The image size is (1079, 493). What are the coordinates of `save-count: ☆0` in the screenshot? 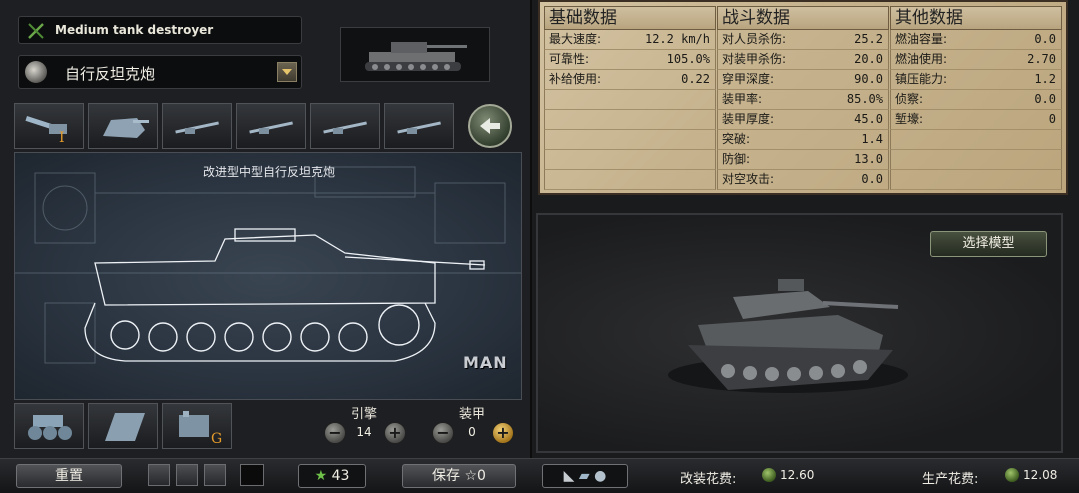 It's located at (475, 476).